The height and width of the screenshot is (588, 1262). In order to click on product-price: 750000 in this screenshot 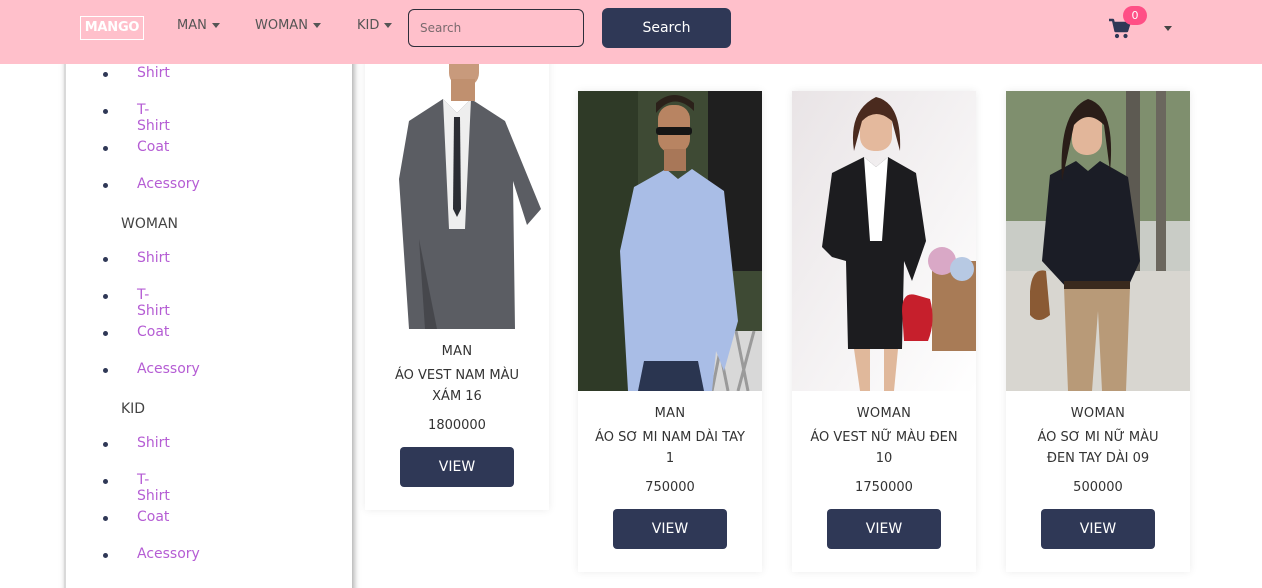, I will do `click(670, 487)`.